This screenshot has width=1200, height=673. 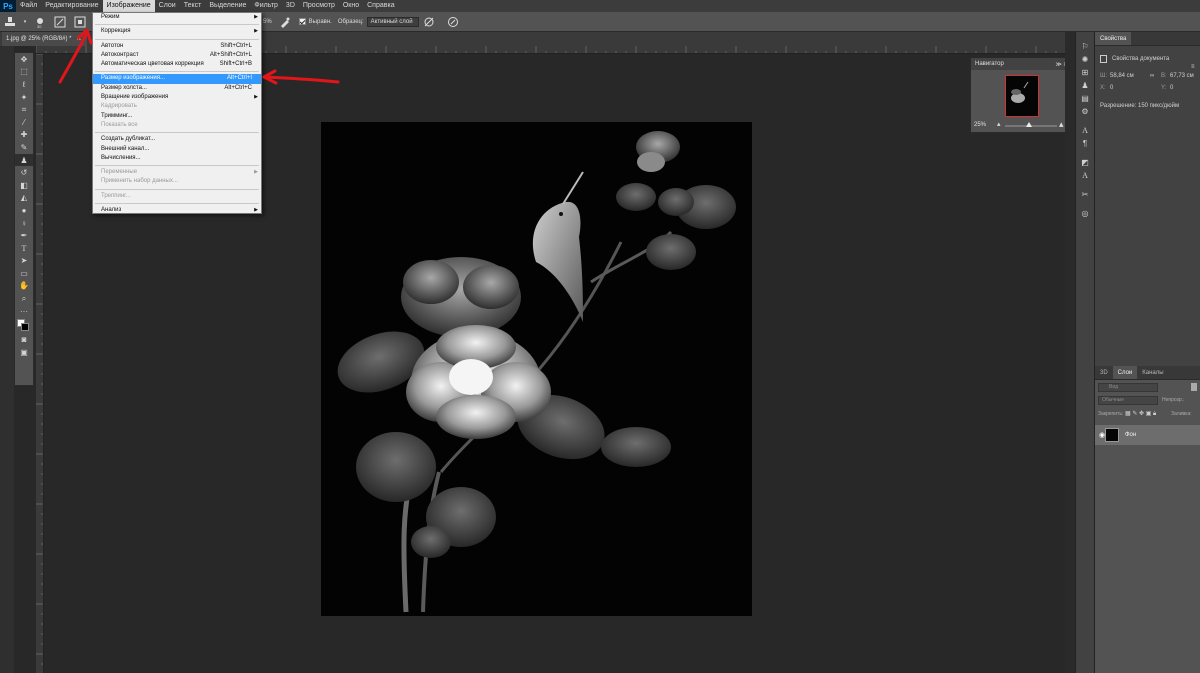 What do you see at coordinates (24, 59) in the screenshot?
I see `move-tool-icon: ✥` at bounding box center [24, 59].